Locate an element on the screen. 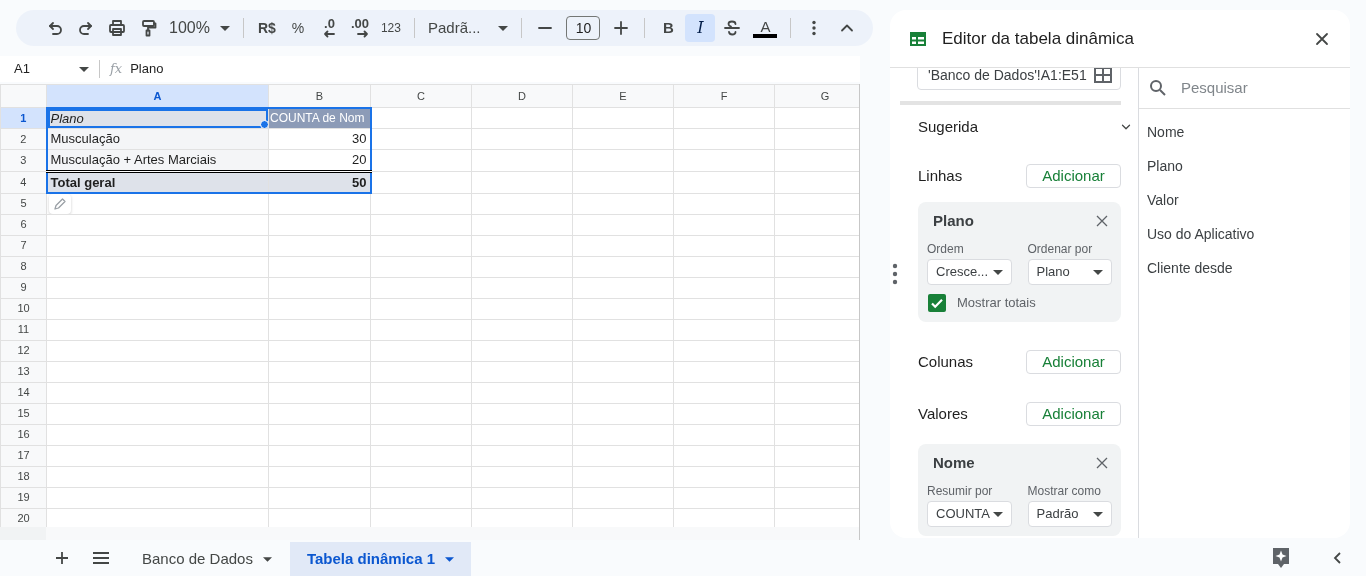 The image size is (1366, 576). field-list-item: Valor is located at coordinates (1244, 200).